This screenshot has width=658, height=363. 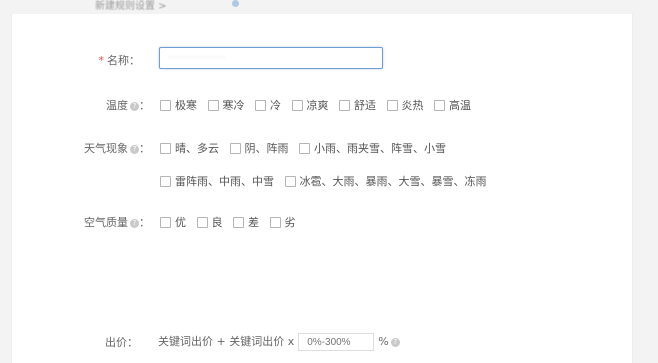 I want to click on temperature-option: 高温, so click(x=452, y=105).